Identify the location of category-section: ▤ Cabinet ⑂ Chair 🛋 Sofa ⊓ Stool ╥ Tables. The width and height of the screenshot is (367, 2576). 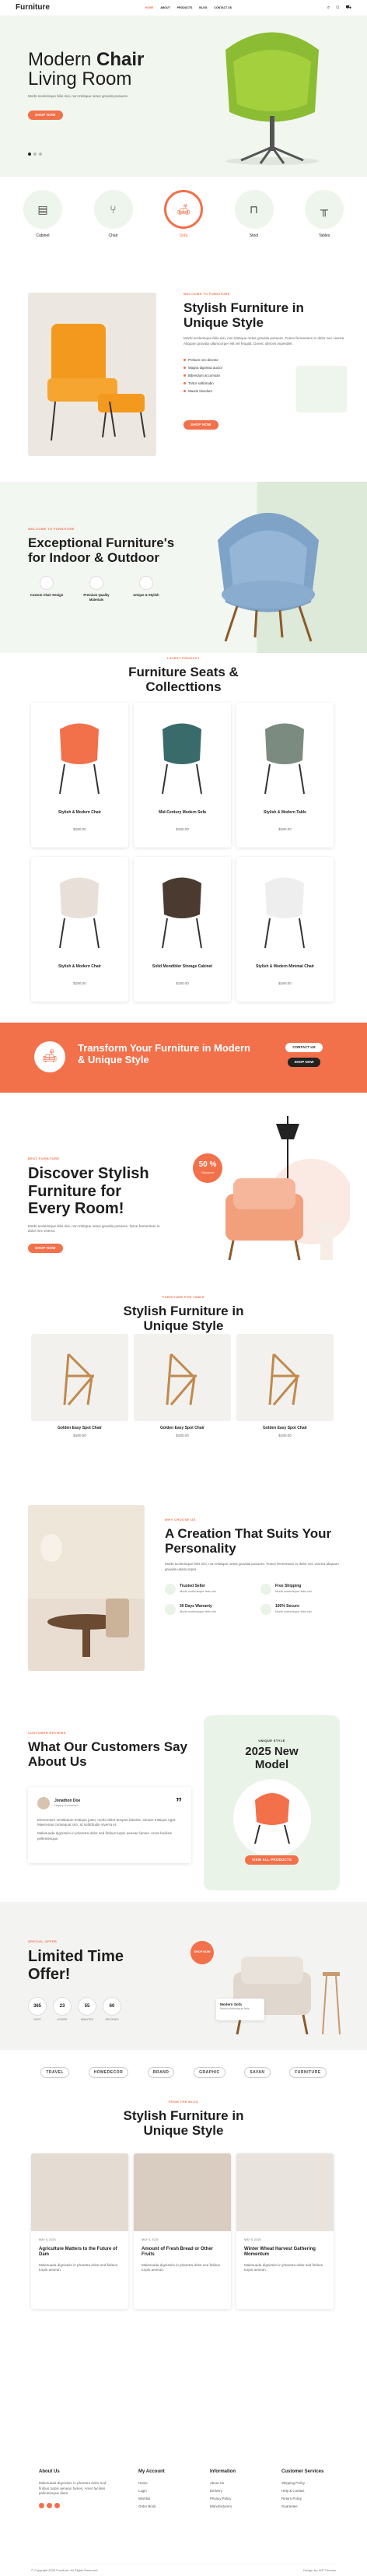
(183, 216).